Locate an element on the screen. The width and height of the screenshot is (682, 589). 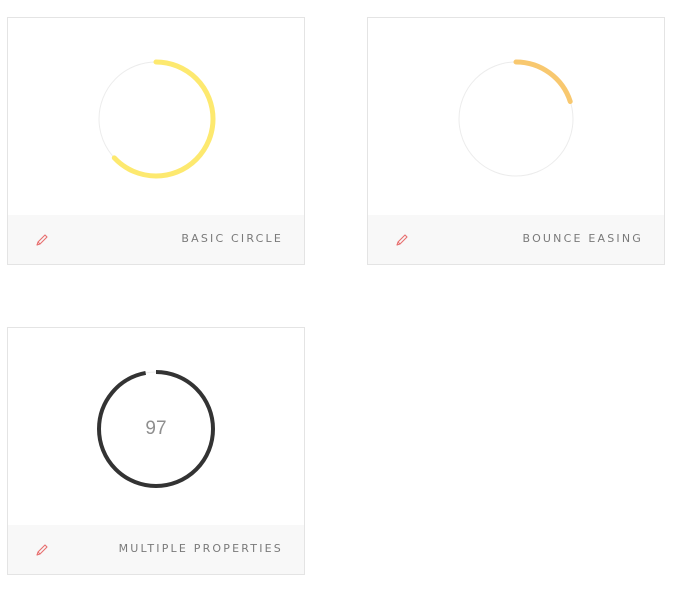
progress-stage: 97 is located at coordinates (156, 427).